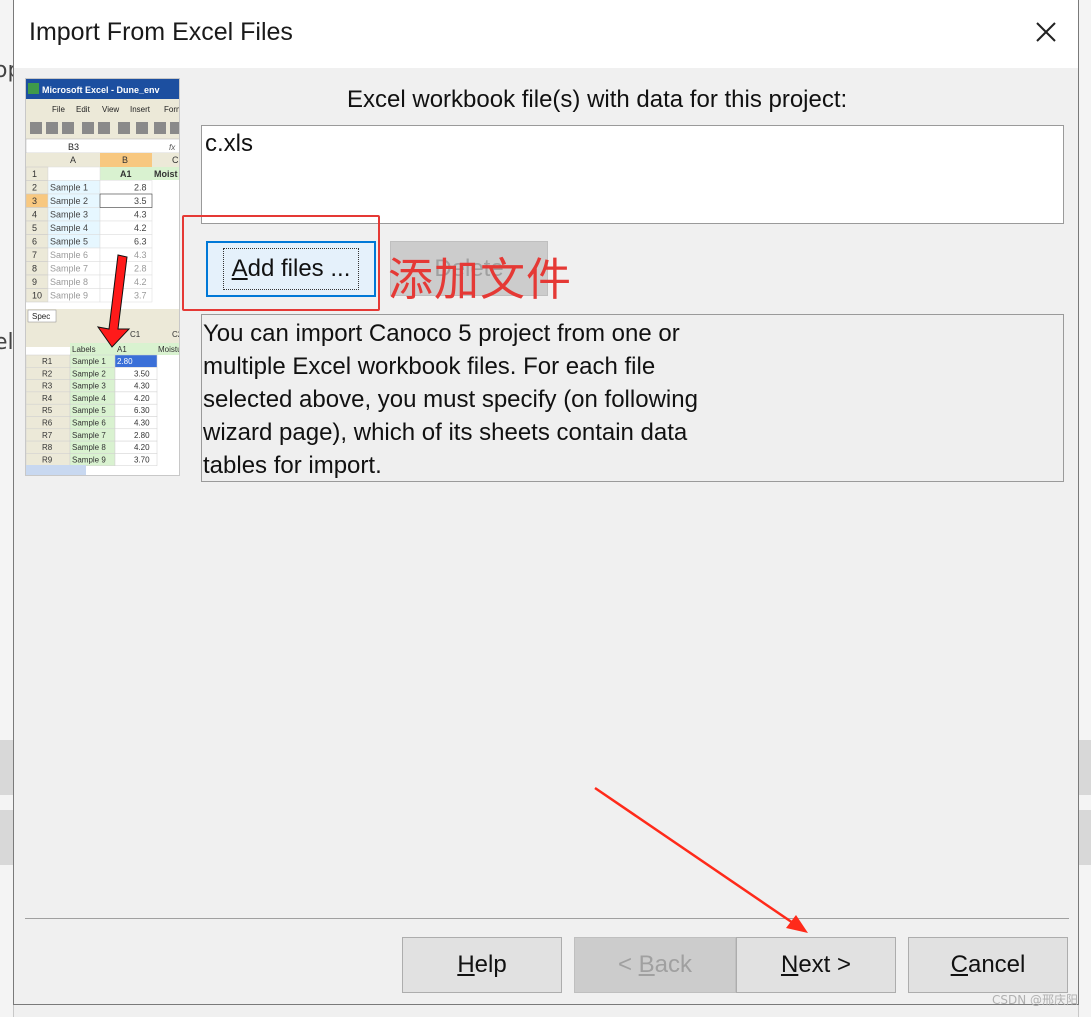  Describe the element at coordinates (140, 201) in the screenshot. I see `sample-value: 3.5` at that location.